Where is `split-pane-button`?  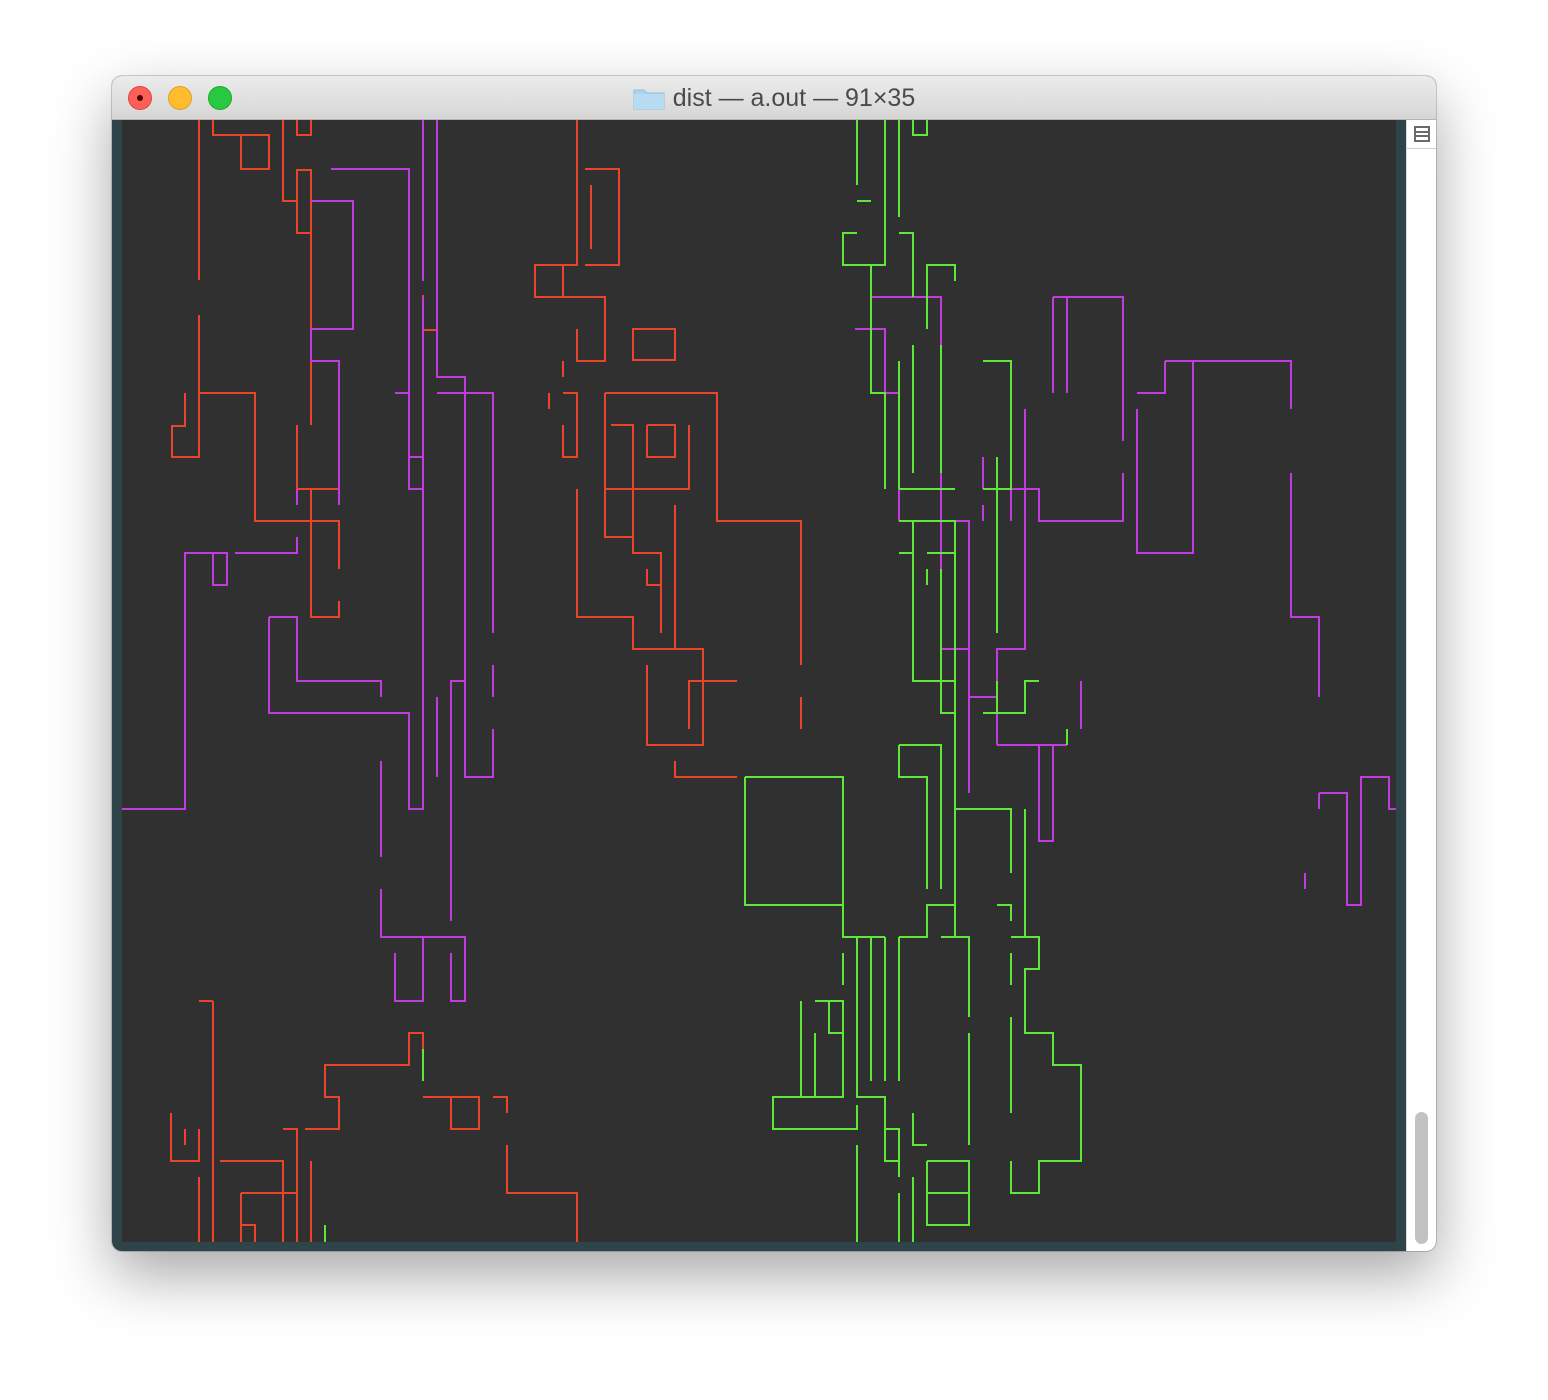
split-pane-button is located at coordinates (1421, 134).